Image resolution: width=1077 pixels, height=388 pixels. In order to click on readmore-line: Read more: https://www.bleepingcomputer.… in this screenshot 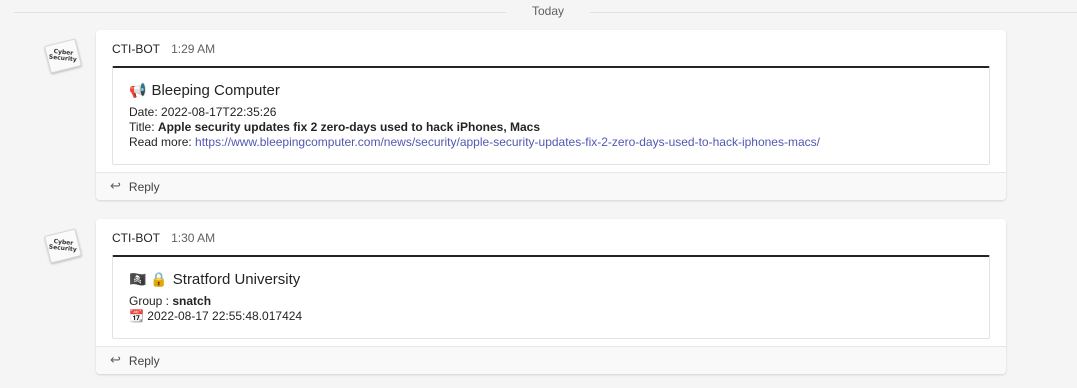, I will do `click(474, 142)`.